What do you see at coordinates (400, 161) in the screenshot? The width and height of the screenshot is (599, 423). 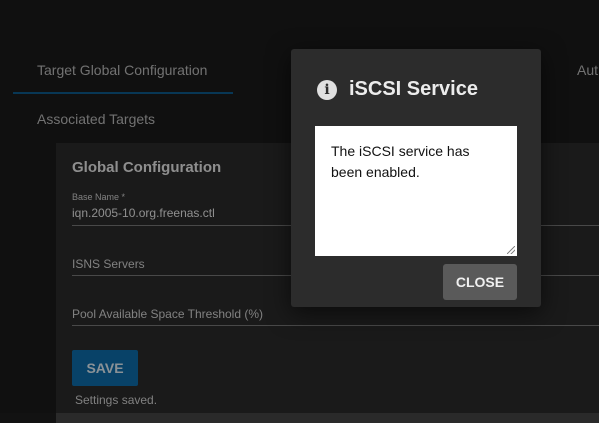 I see `dialog-message-text: The iSCSI service has been enabled.` at bounding box center [400, 161].